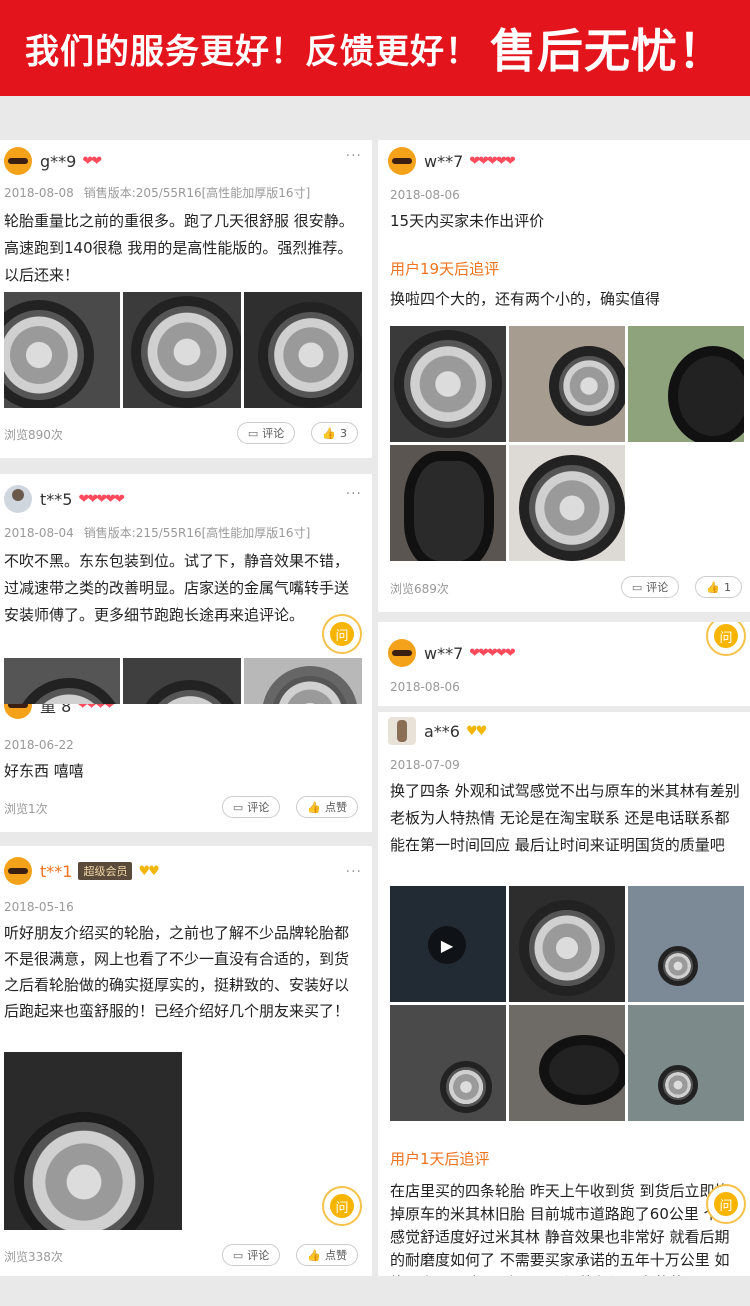 This screenshot has width=750, height=1306. Describe the element at coordinates (96, 708) in the screenshot. I see `rating-hearts-icon: ❤❤❤❤` at that location.